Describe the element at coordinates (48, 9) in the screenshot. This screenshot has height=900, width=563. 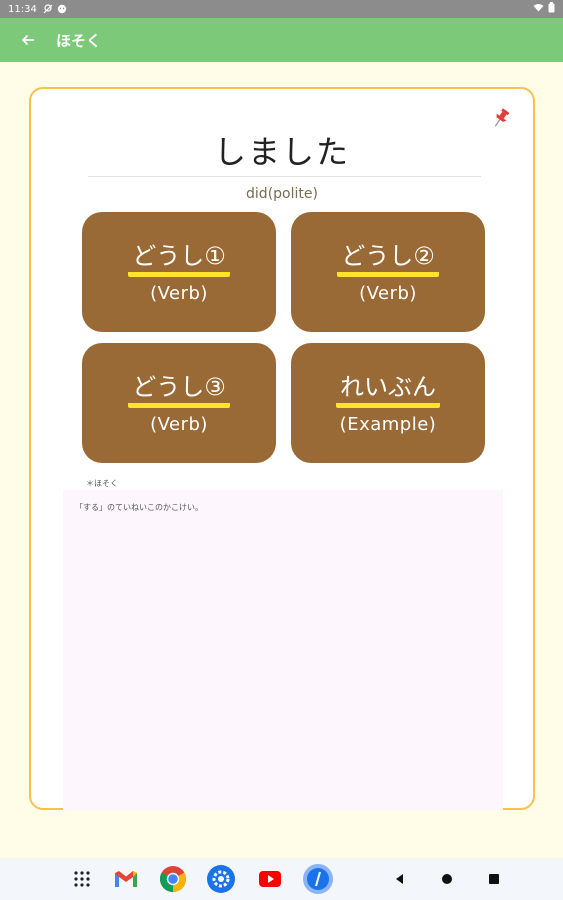
I see `location-off-icon` at that location.